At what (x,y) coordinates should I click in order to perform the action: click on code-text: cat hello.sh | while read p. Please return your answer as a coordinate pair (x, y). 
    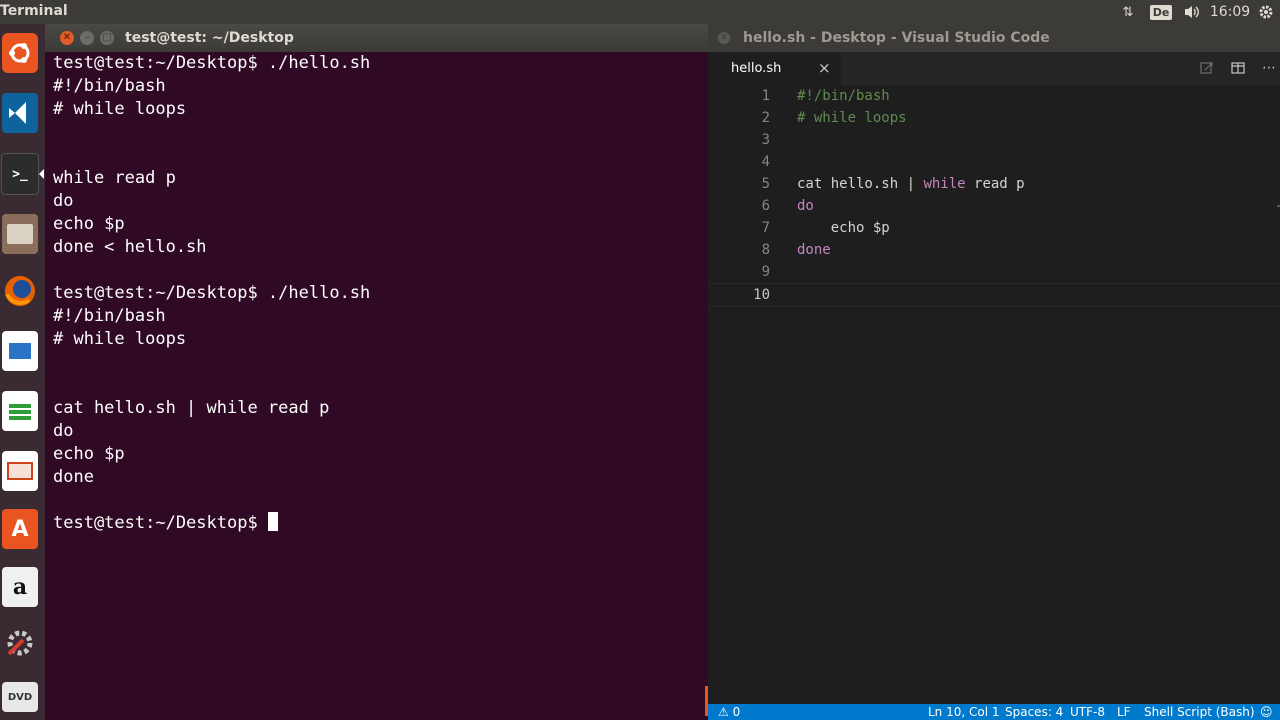
    Looking at the image, I should click on (911, 184).